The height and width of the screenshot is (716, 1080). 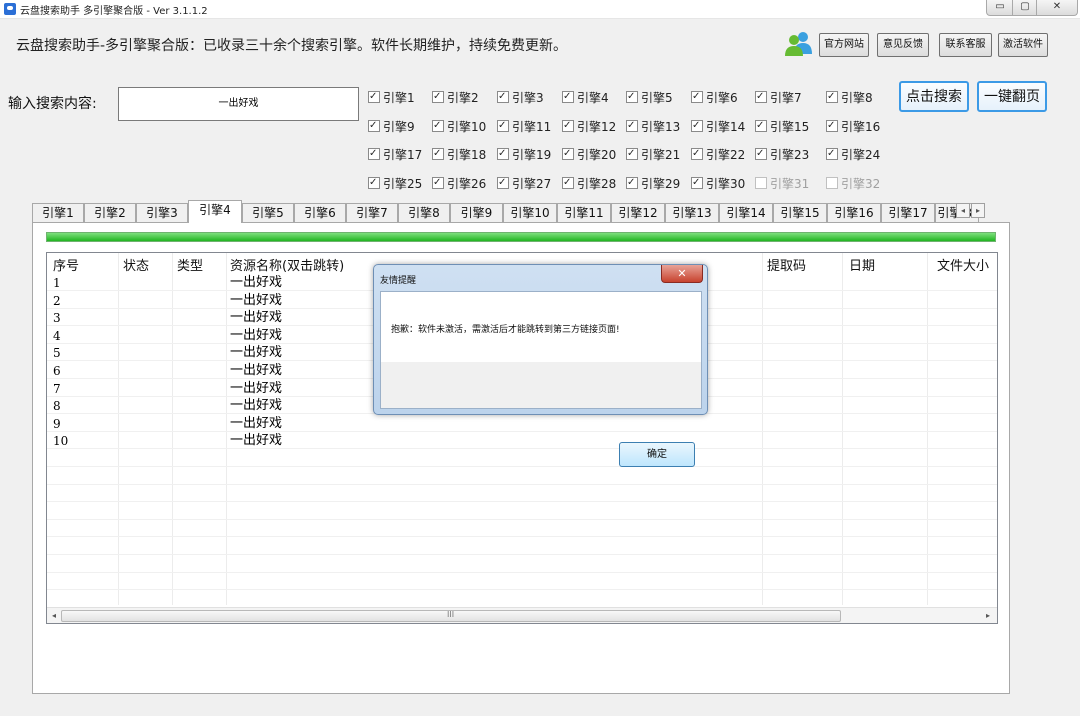 I want to click on engine-checkbox-25: 引擎25, so click(x=395, y=183).